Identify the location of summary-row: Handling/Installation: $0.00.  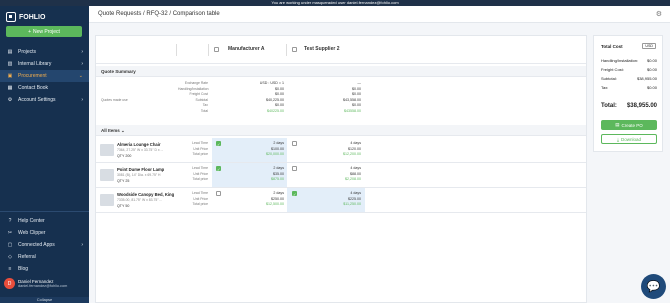
(629, 60).